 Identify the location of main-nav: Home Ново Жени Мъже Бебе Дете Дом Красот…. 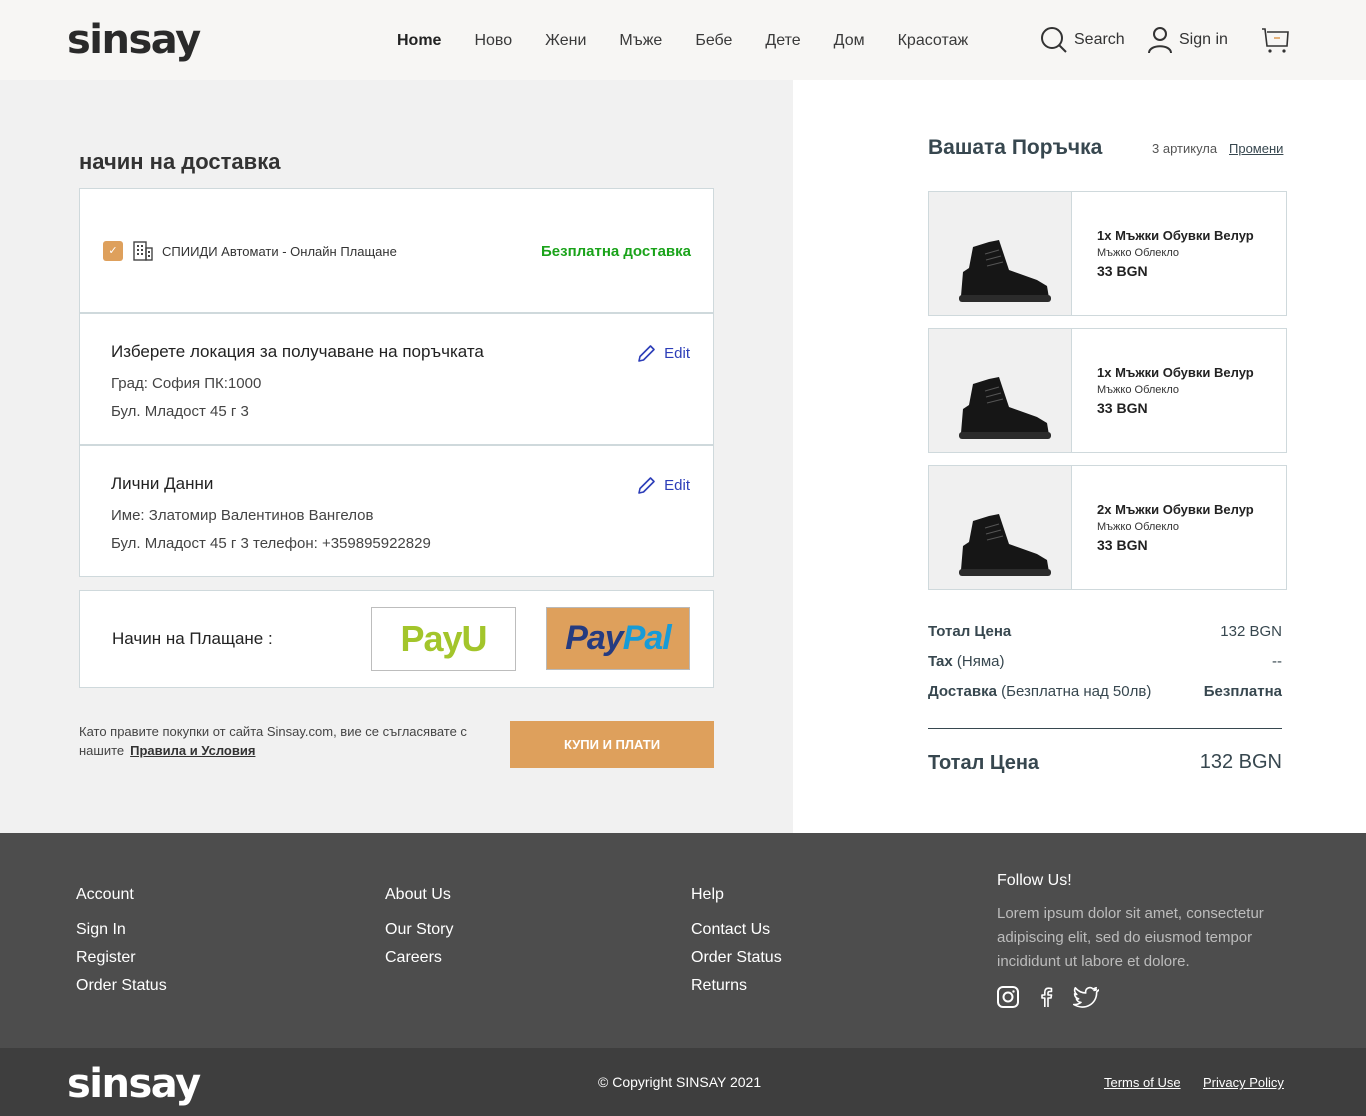
(699, 41).